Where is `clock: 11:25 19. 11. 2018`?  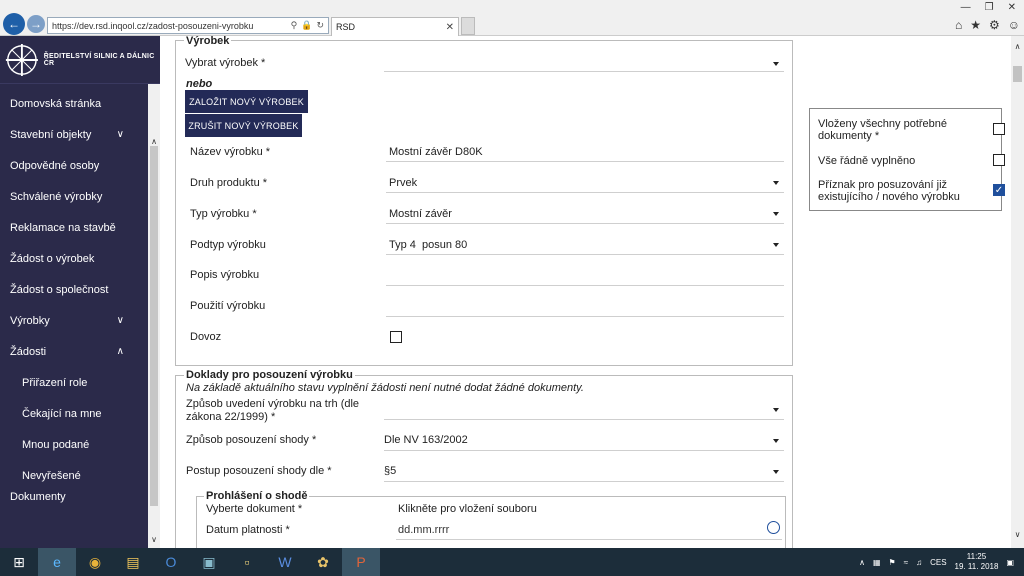
clock: 11:25 19. 11. 2018 is located at coordinates (977, 562).